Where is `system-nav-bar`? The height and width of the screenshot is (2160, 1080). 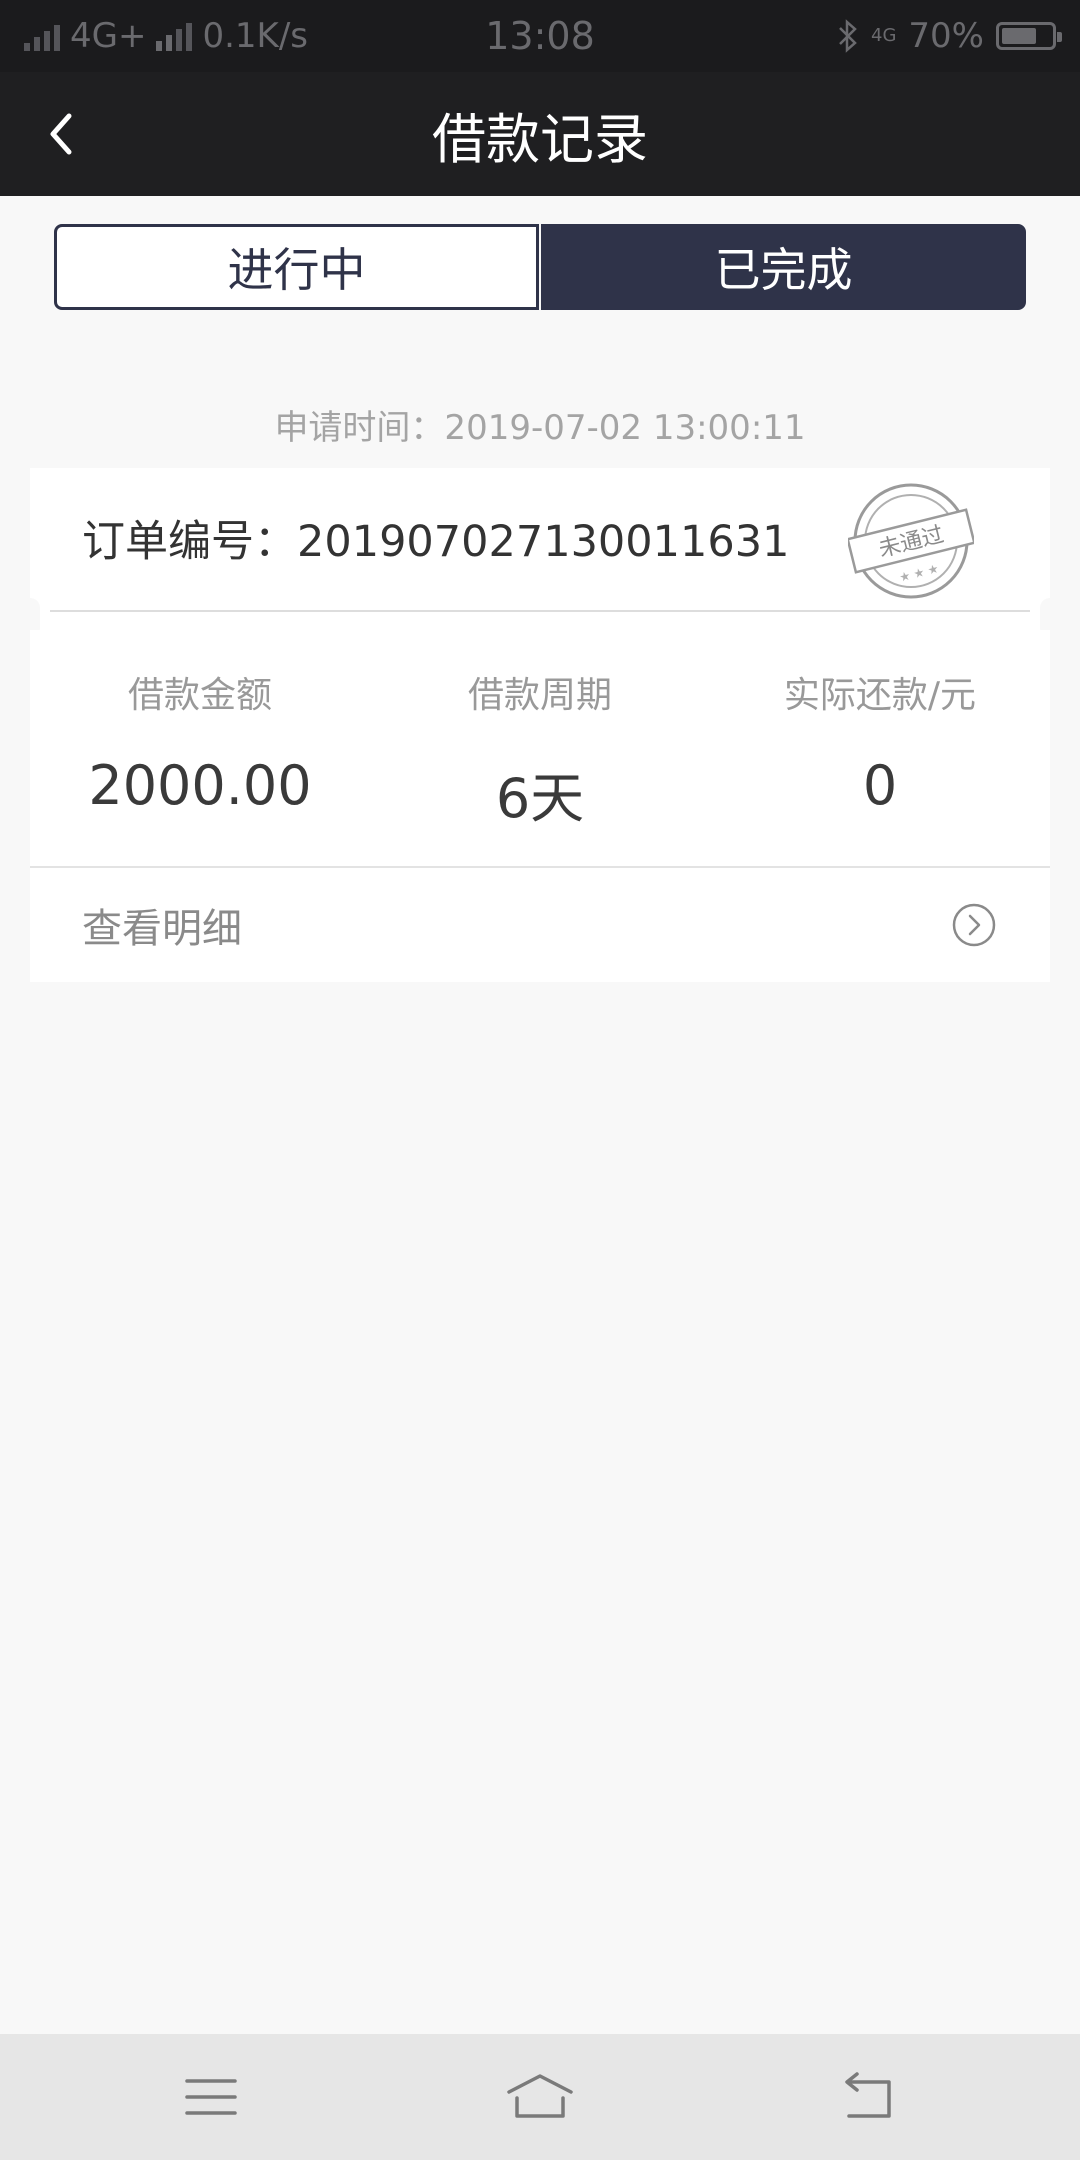
system-nav-bar is located at coordinates (540, 2097).